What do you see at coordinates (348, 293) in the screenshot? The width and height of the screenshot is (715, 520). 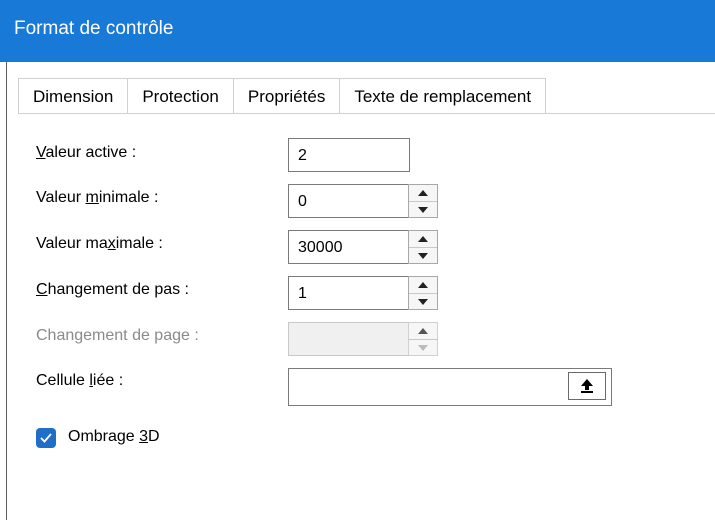 I see `changement-pas-input: 1` at bounding box center [348, 293].